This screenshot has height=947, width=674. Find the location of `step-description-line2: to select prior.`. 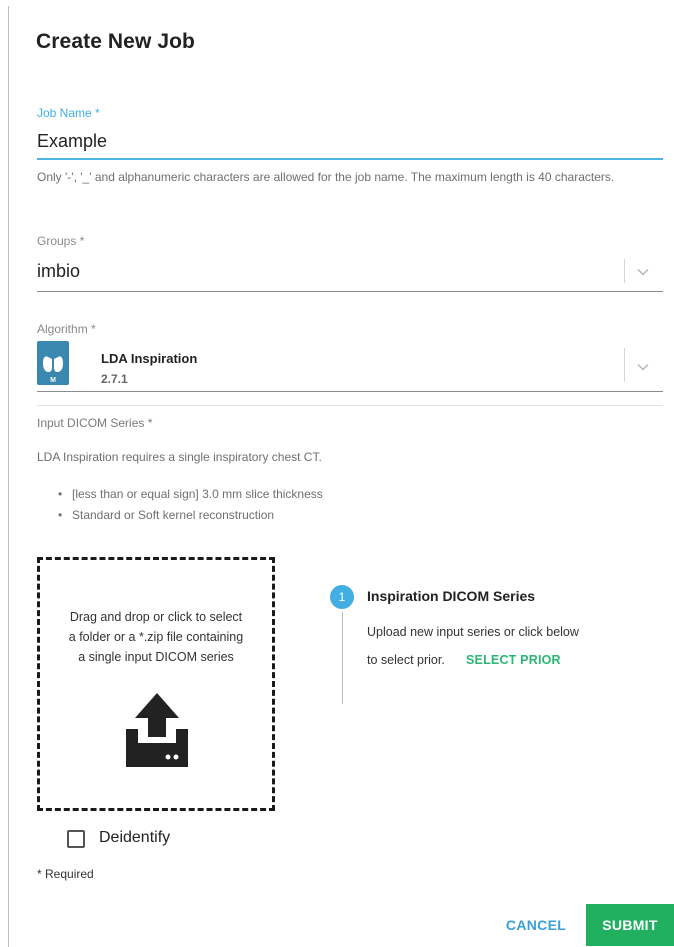

step-description-line2: to select prior. is located at coordinates (406, 660).